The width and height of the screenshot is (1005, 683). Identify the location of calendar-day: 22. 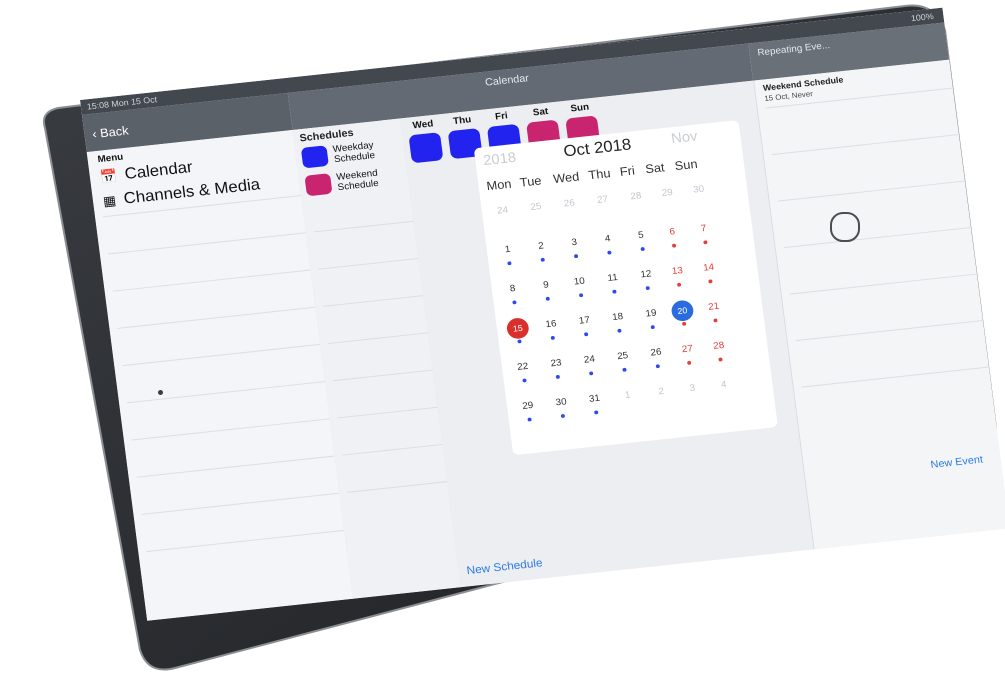
(522, 367).